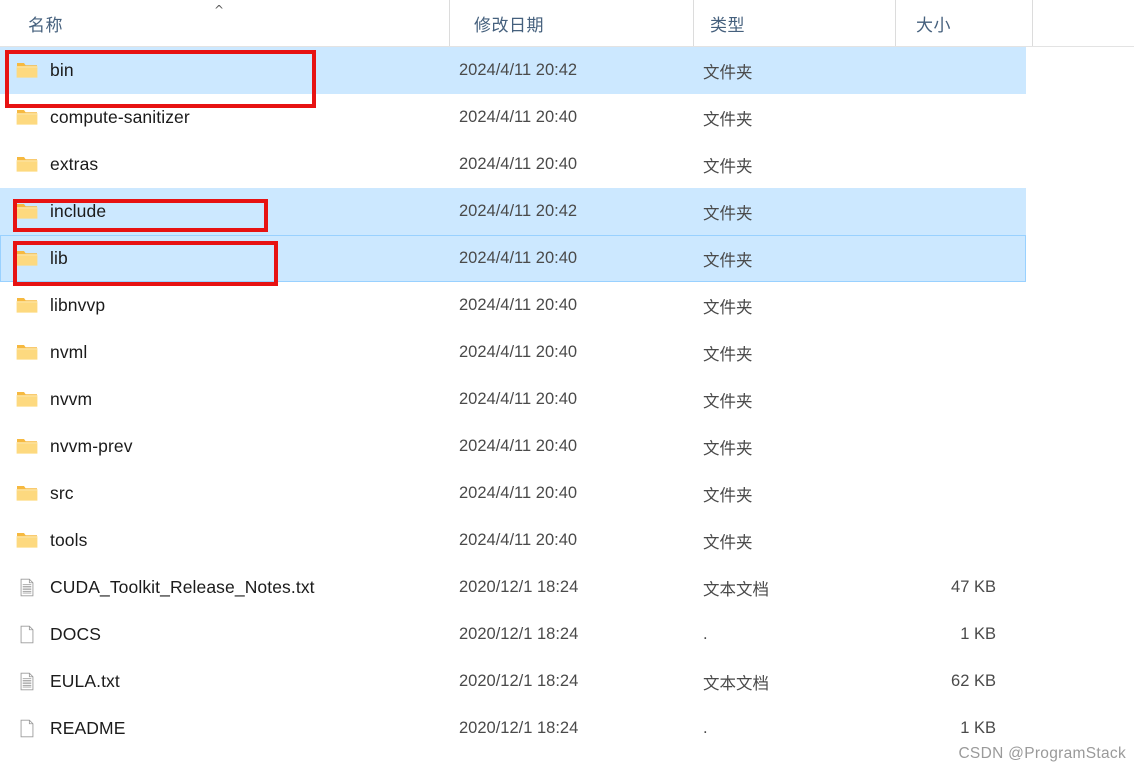 Image resolution: width=1134 pixels, height=769 pixels. I want to click on file-row: extras 2024/4/11 20:40 文件夹, so click(567, 164).